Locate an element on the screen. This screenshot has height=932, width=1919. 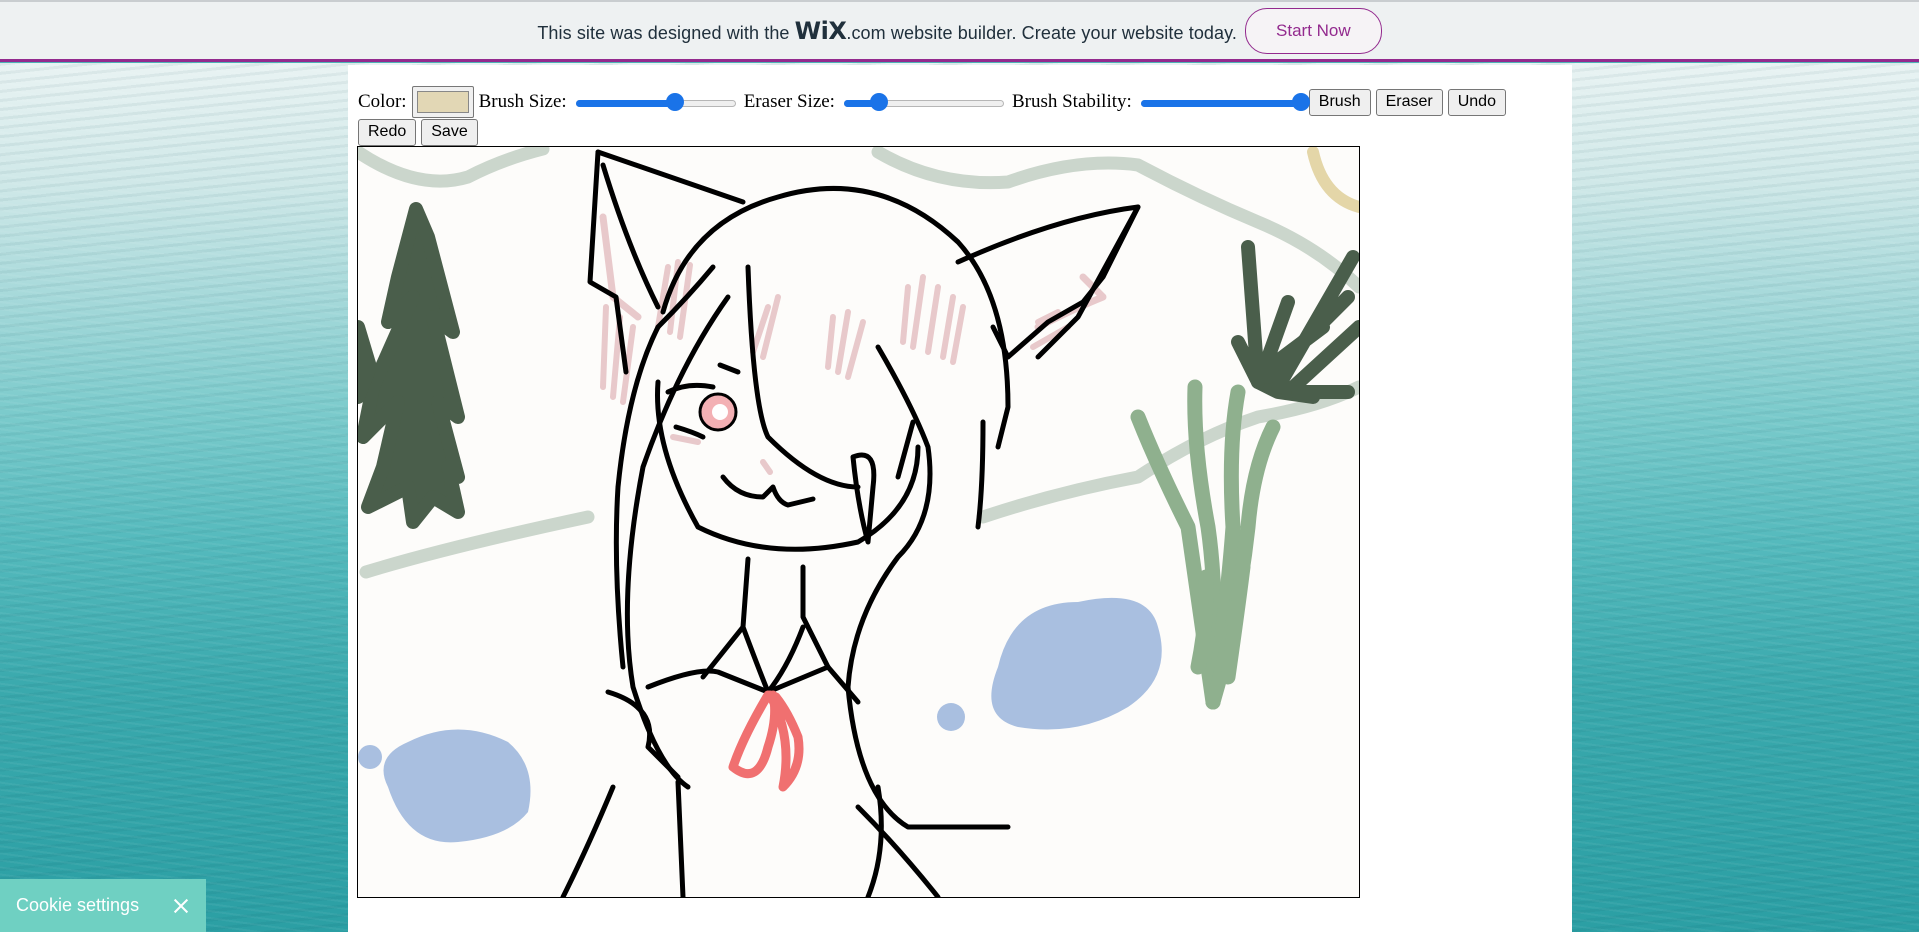
start-now-button: Start Now is located at coordinates (1313, 30).